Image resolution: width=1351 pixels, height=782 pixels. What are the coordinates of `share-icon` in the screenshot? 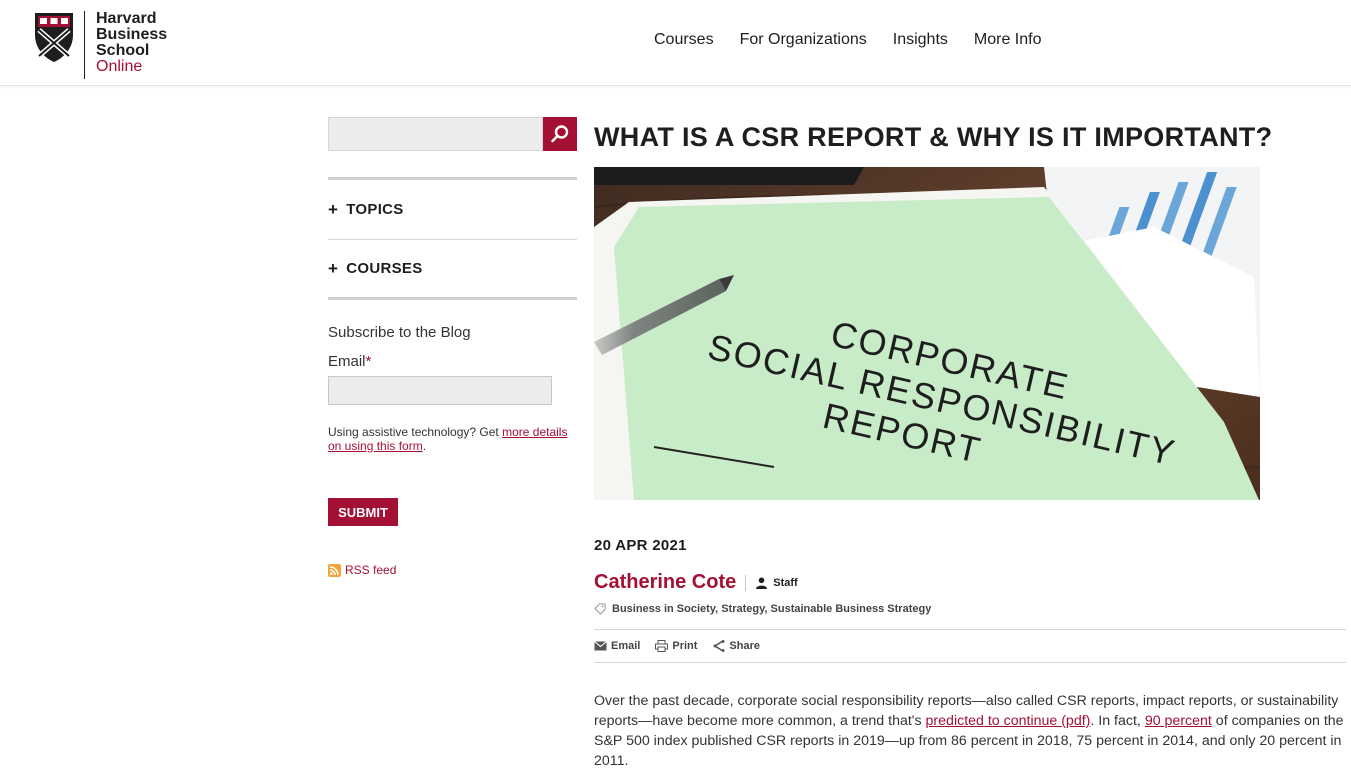 It's located at (719, 646).